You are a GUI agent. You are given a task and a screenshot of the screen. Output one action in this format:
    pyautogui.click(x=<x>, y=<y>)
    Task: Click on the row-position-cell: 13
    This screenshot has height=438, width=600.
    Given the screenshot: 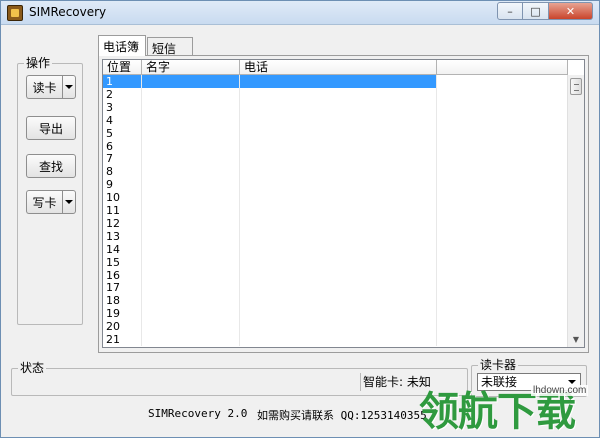 What is the action you would take?
    pyautogui.click(x=122, y=236)
    